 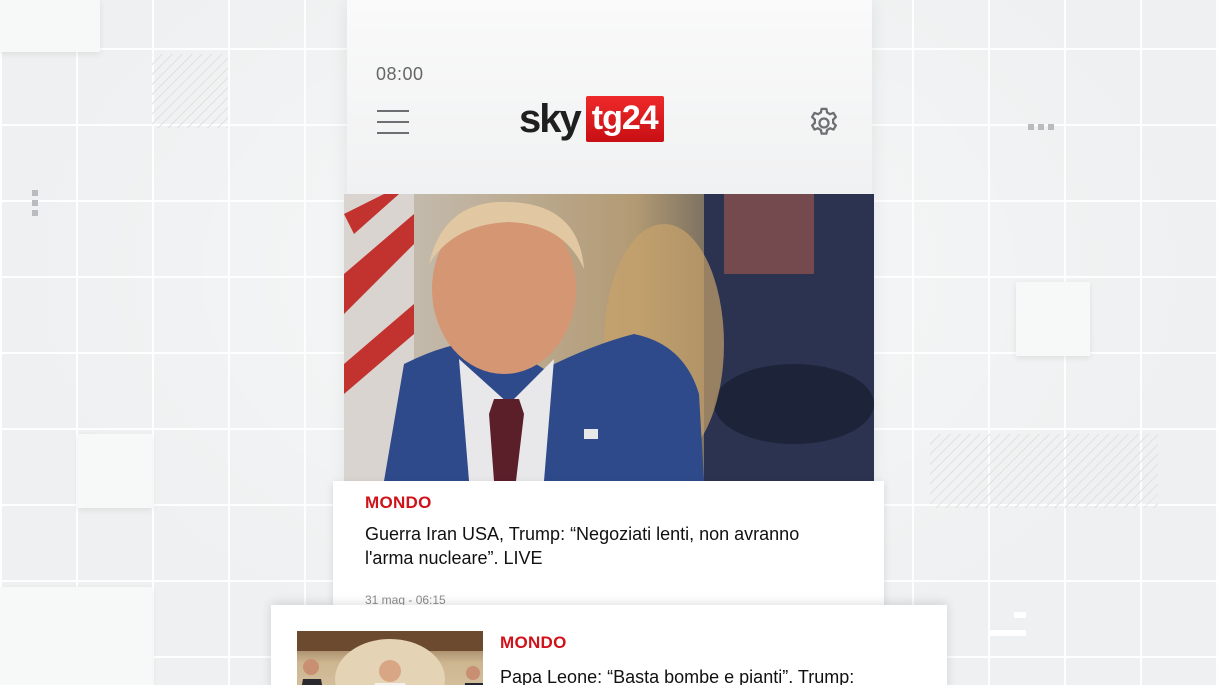 I want to click on thumbnail-photo, so click(x=390, y=658).